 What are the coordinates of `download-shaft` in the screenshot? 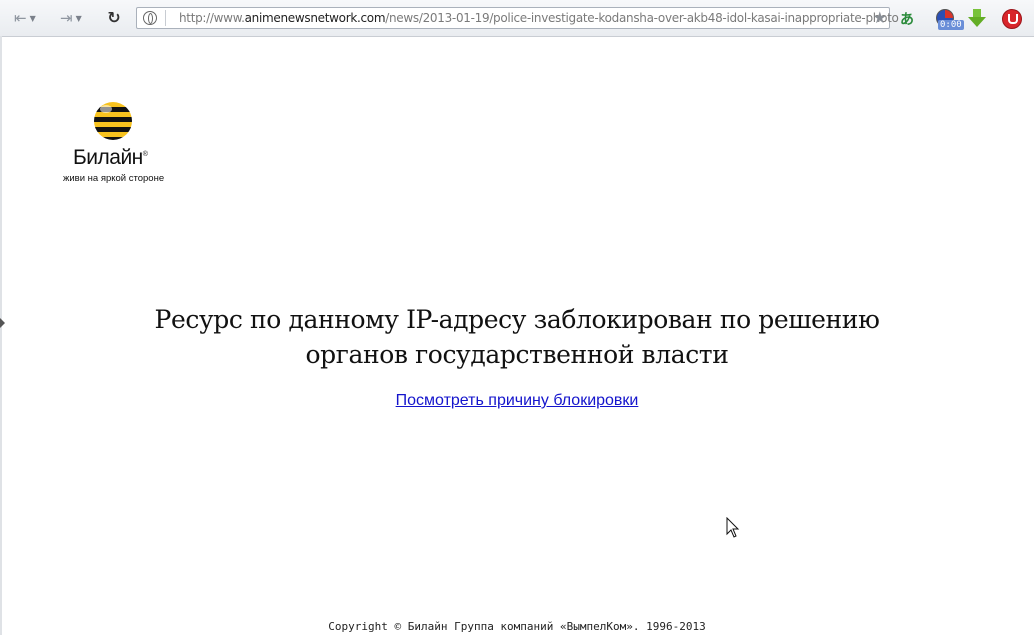 It's located at (977, 13).